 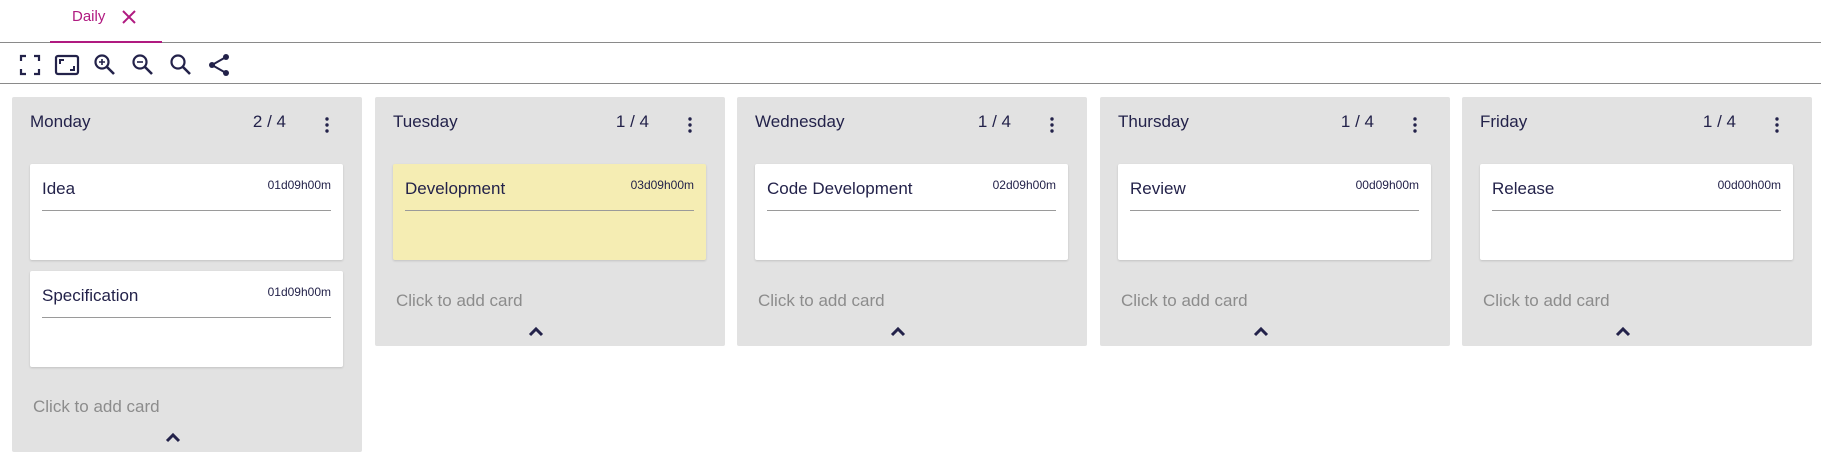 I want to click on column-card-count: 2 / 4, so click(x=269, y=121).